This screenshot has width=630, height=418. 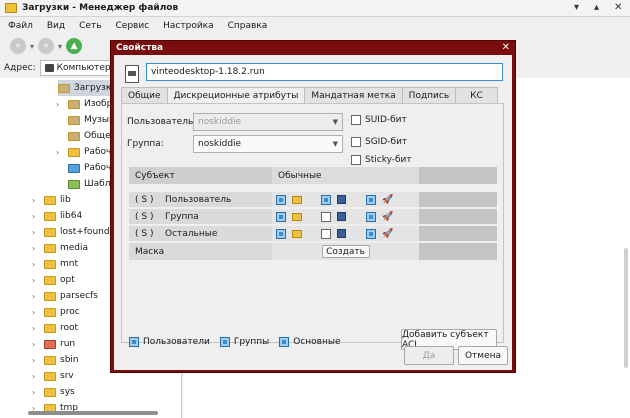 I want to click on create-mask-button: Создать, so click(x=345, y=251).